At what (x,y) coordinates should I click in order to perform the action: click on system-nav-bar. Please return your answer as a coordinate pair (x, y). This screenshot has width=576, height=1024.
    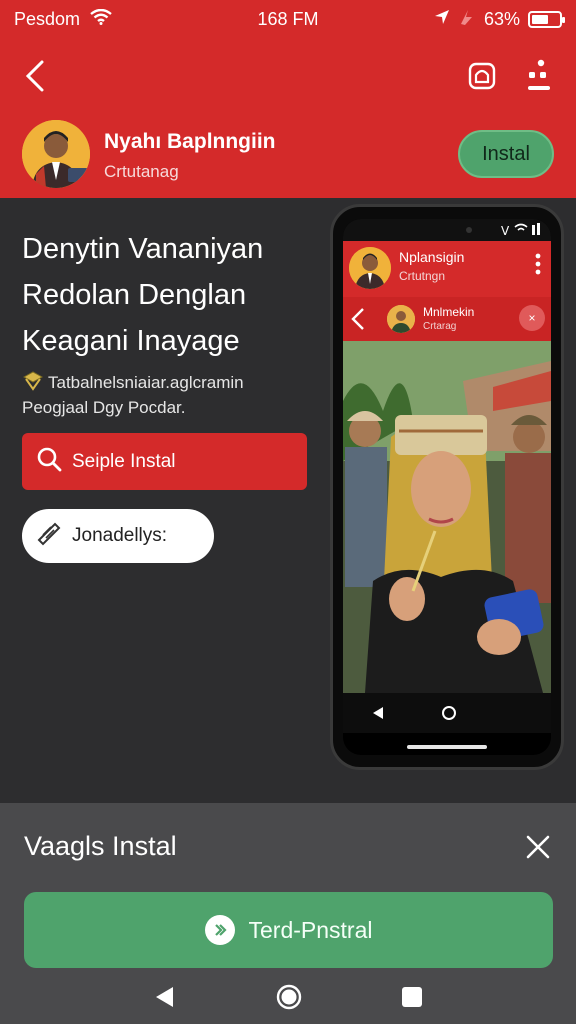
    Looking at the image, I should click on (288, 999).